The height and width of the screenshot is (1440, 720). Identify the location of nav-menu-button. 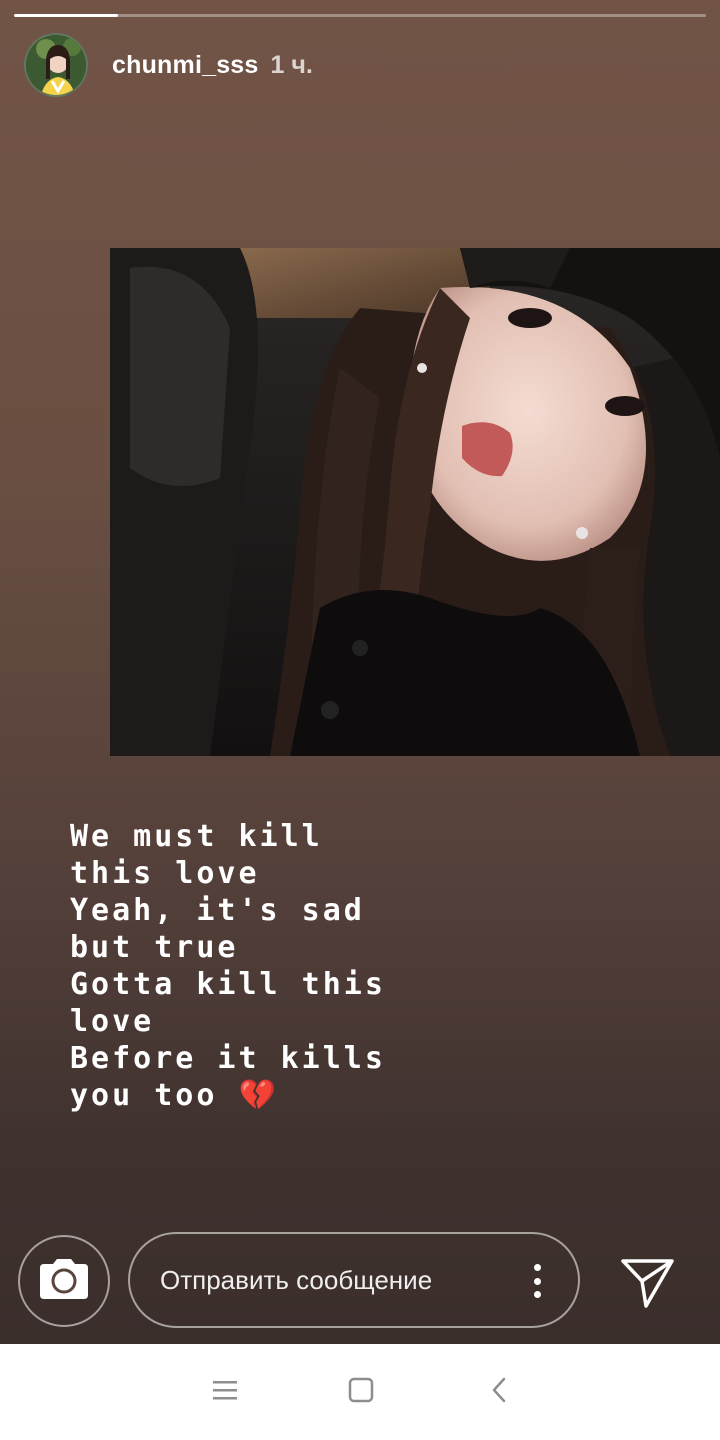
(225, 1392).